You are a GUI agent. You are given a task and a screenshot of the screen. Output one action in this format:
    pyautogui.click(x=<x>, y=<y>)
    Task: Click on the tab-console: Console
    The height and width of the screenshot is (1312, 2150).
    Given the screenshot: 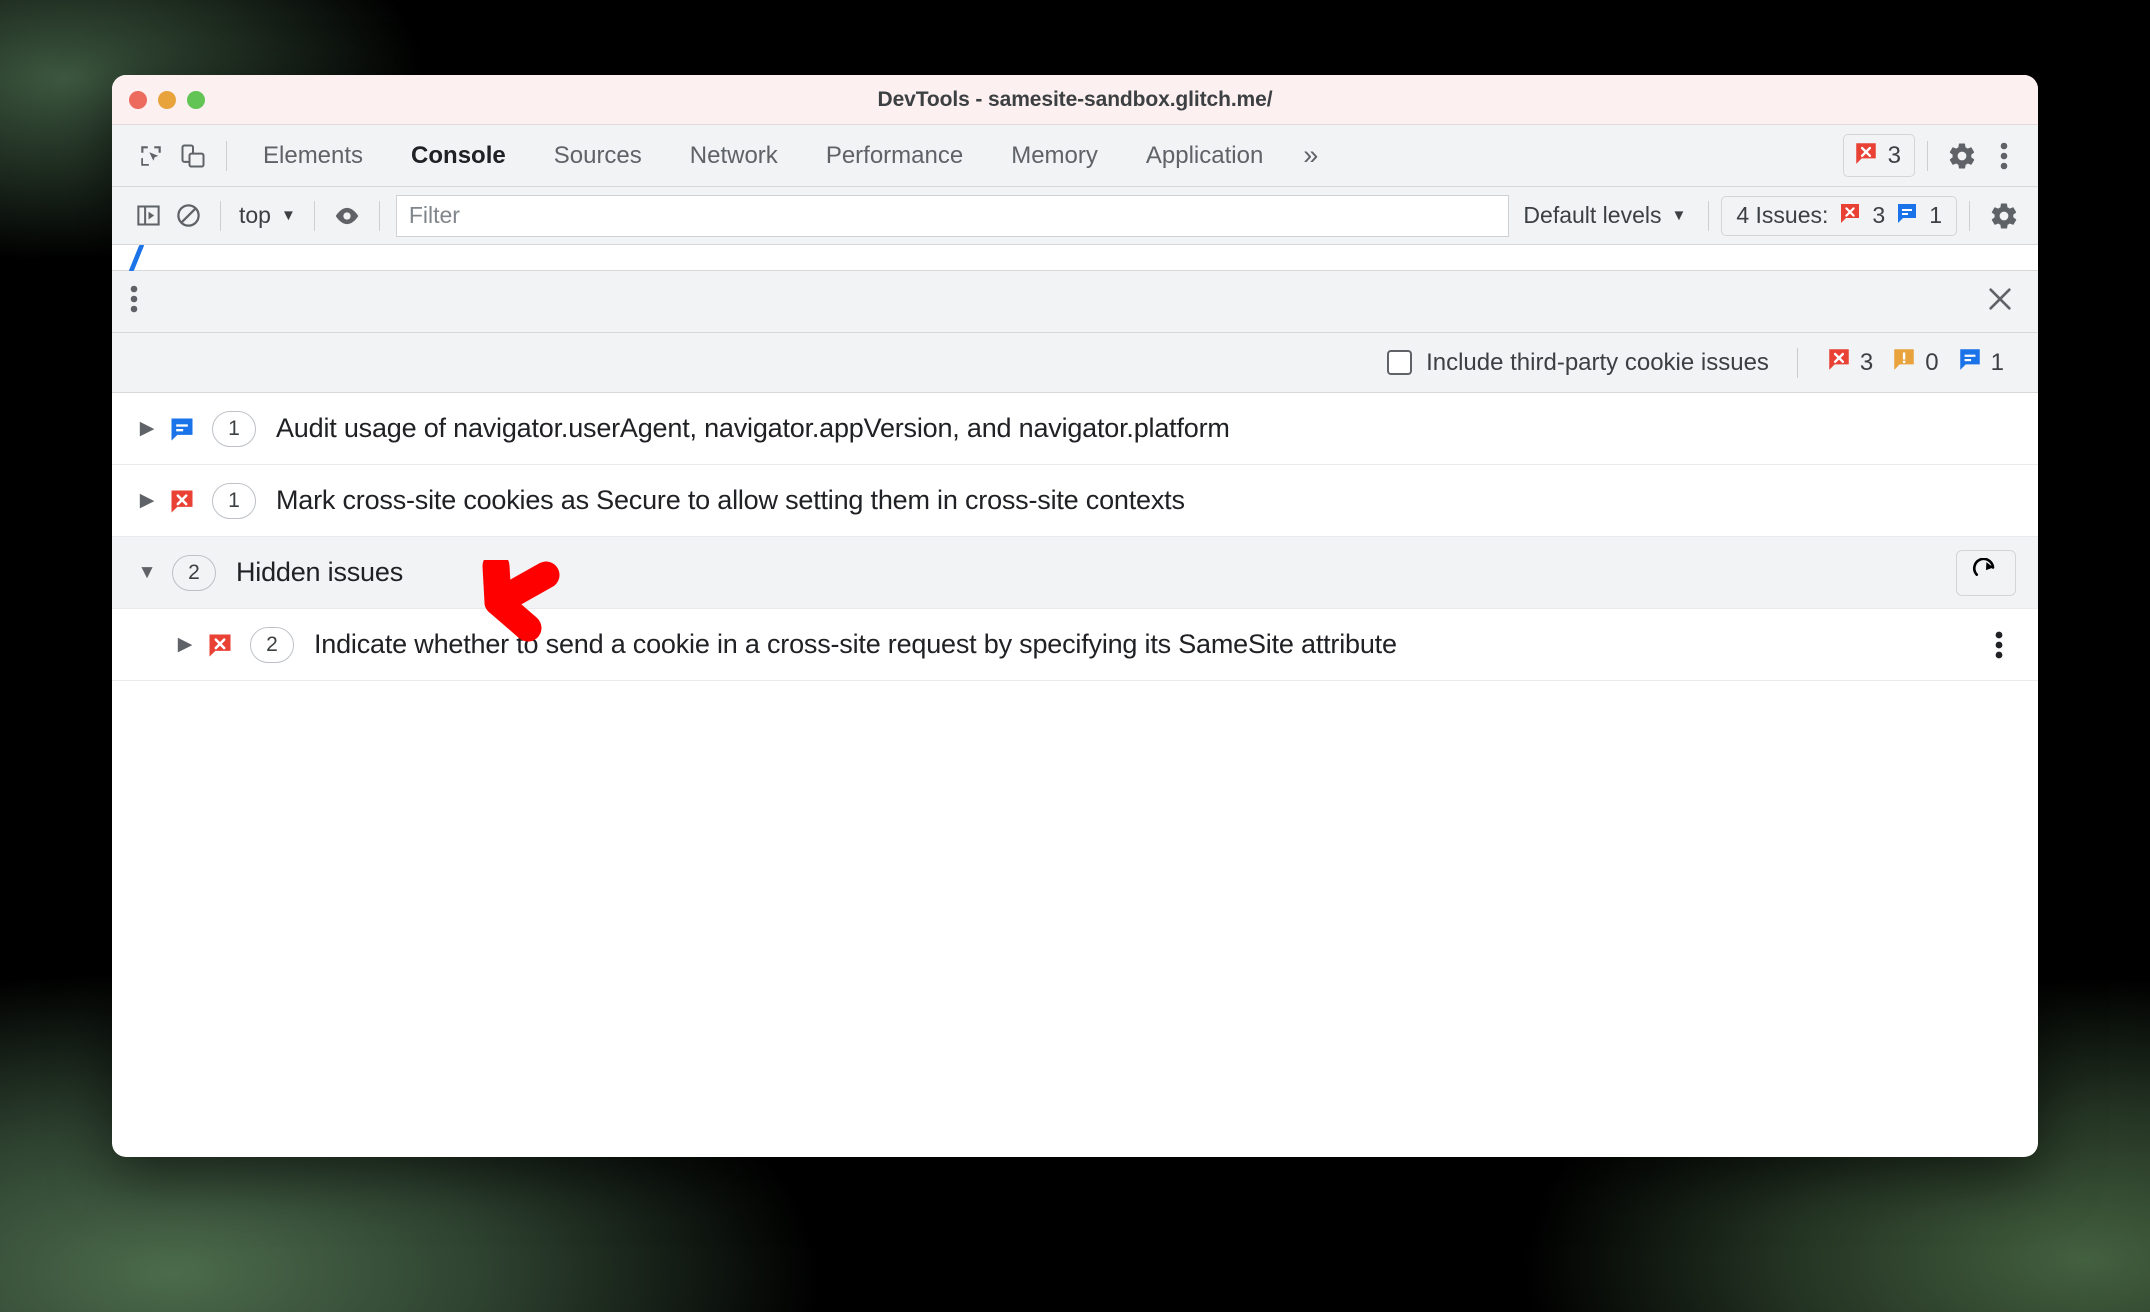 What is the action you would take?
    pyautogui.click(x=458, y=156)
    